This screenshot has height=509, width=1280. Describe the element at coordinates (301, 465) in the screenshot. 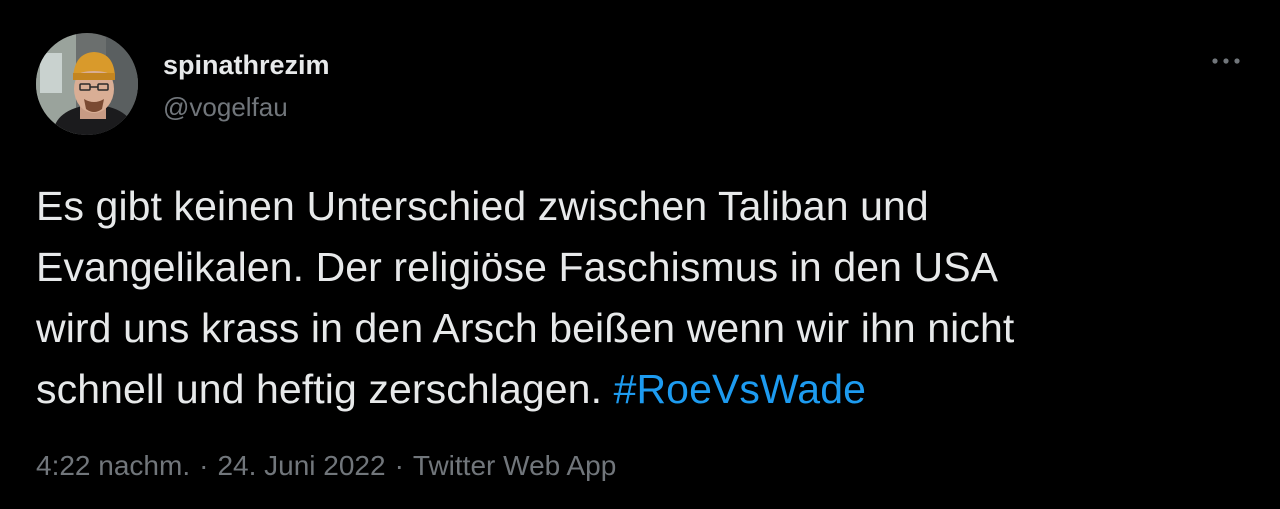

I see `tweet-date: 24. Juni 2022` at that location.